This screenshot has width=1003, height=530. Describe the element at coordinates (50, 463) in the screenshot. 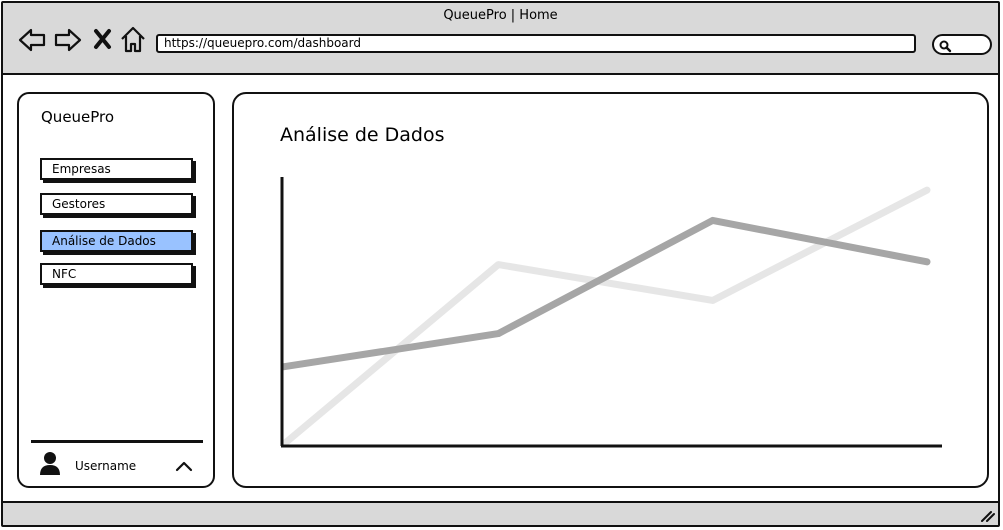

I see `user-icon` at that location.